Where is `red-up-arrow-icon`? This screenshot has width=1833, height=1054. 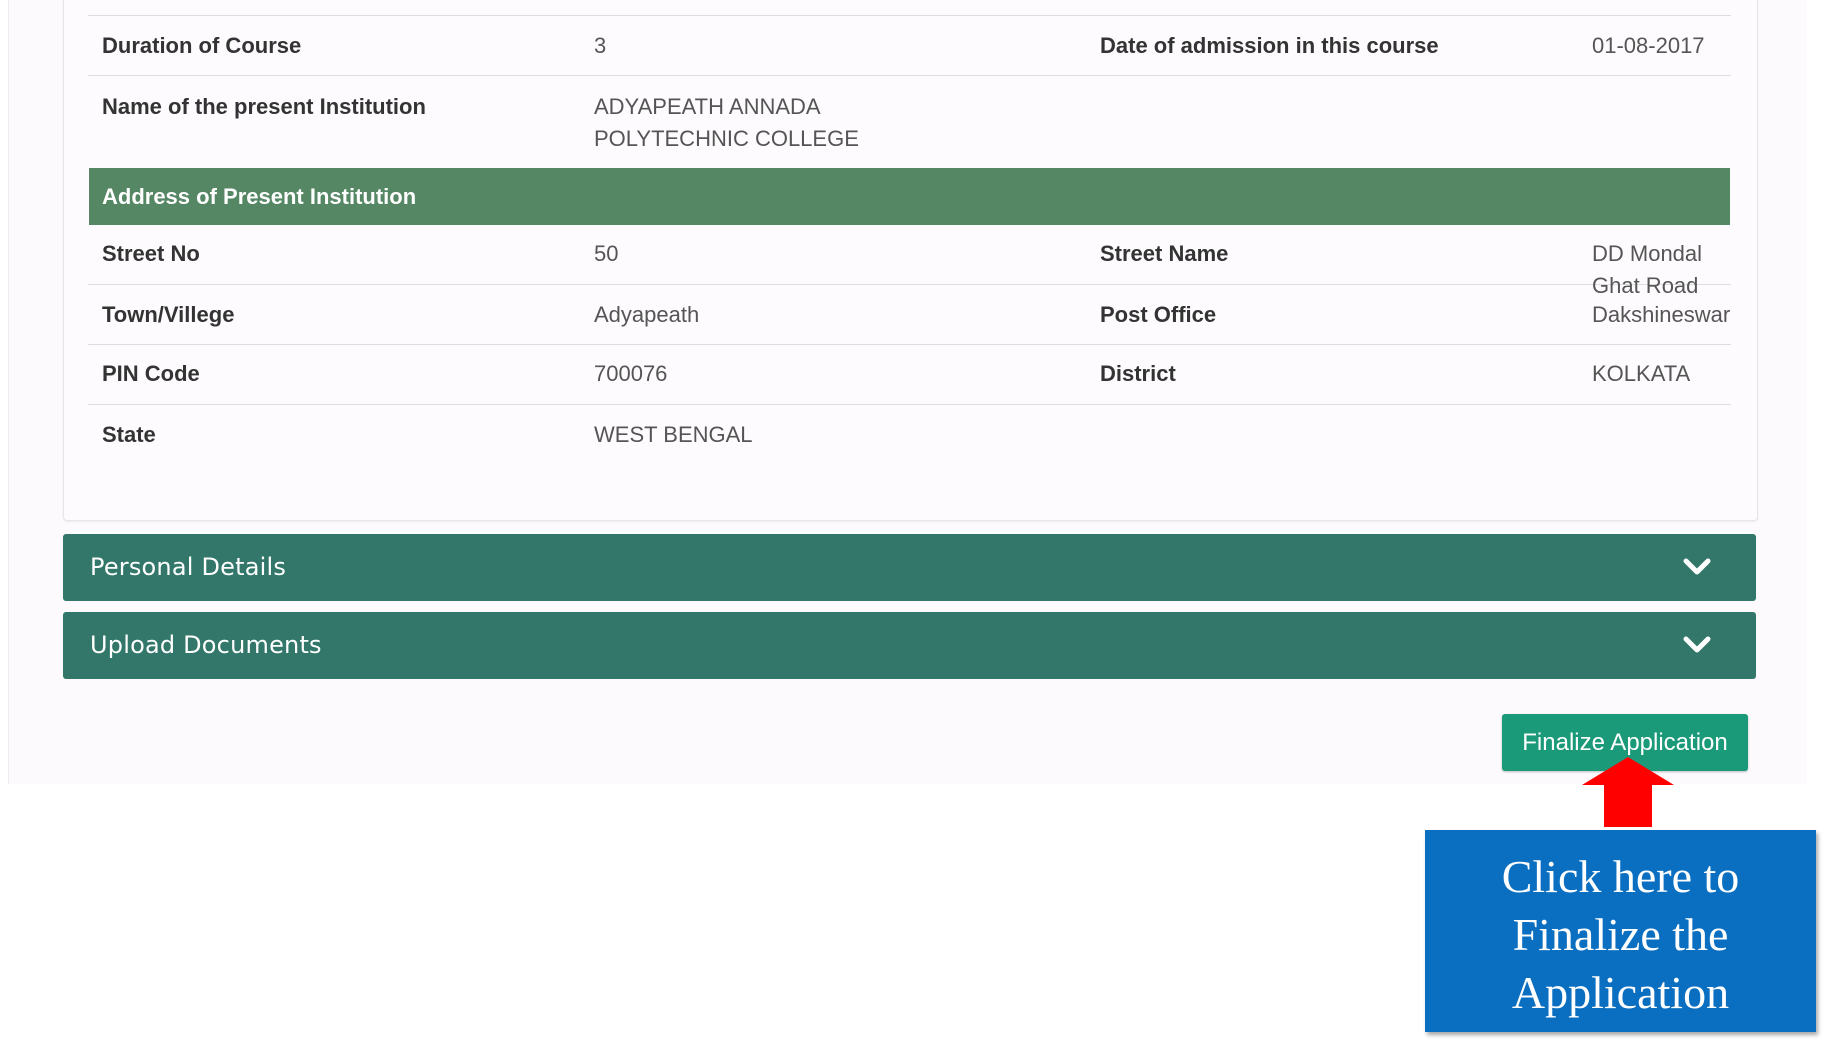
red-up-arrow-icon is located at coordinates (1628, 792).